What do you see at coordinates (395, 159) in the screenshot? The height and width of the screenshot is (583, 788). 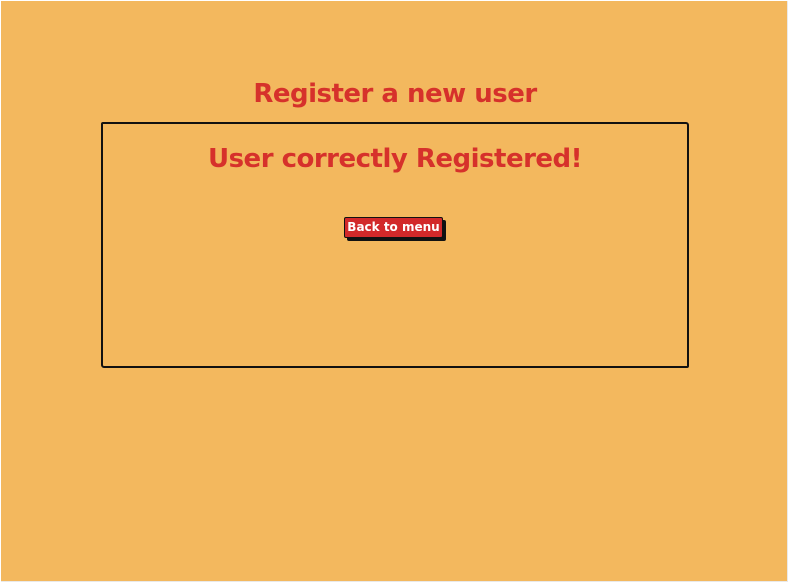 I see `success-message: User correctly Registered!` at bounding box center [395, 159].